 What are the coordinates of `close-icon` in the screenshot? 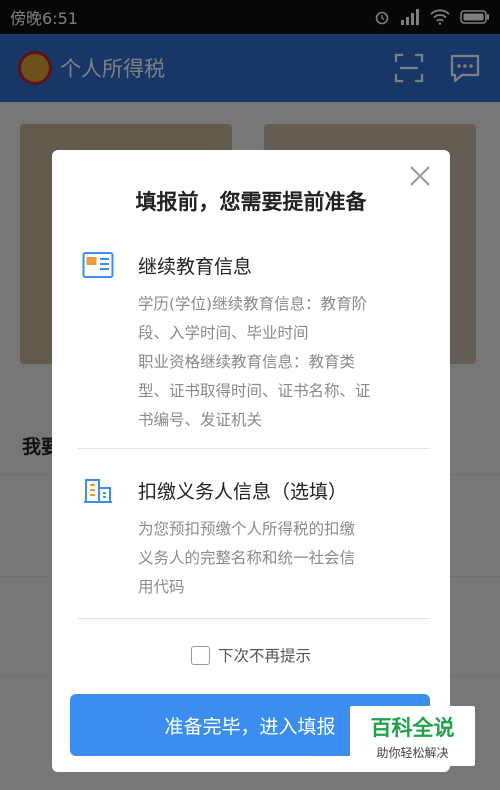 It's located at (420, 176).